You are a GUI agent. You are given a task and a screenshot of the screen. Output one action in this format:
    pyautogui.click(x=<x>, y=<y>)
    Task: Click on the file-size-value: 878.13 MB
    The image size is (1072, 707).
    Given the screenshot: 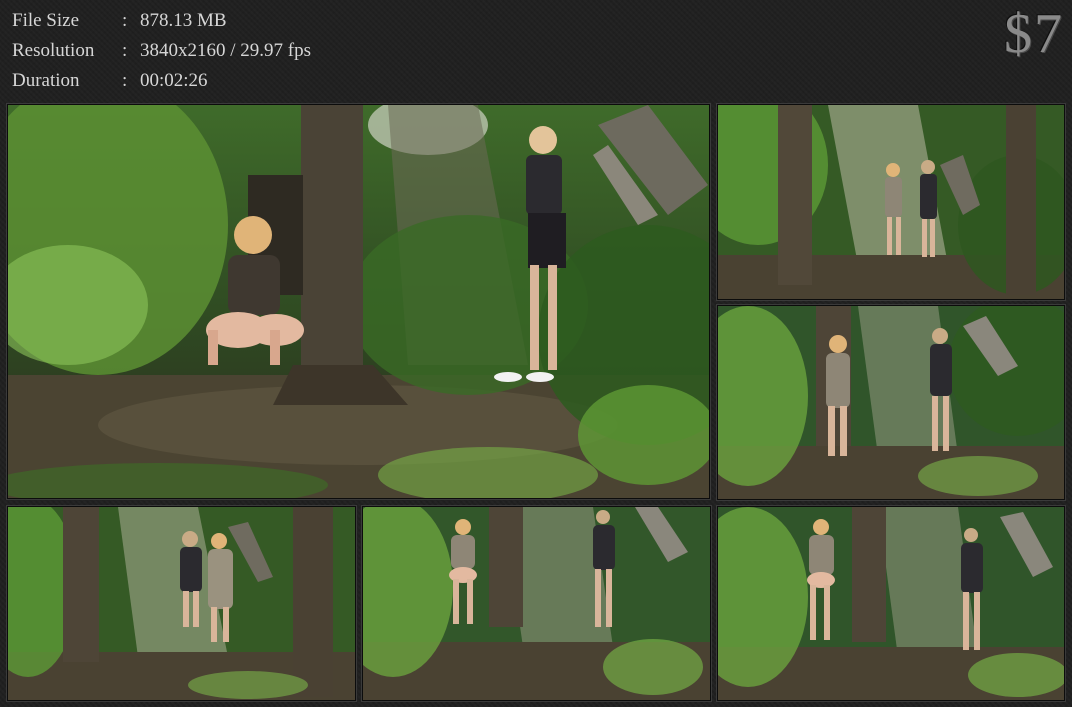 What is the action you would take?
    pyautogui.click(x=183, y=20)
    